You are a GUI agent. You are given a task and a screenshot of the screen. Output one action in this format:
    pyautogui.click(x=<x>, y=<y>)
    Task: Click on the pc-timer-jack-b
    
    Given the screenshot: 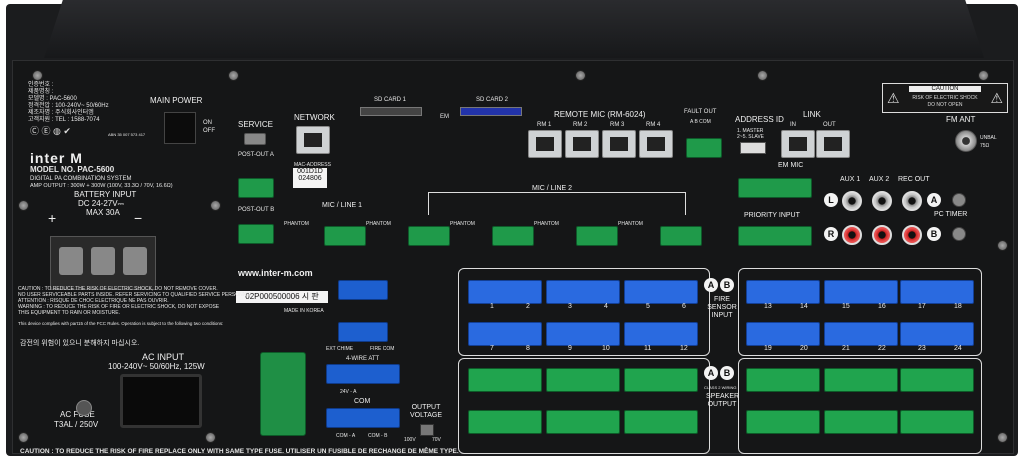 What is the action you would take?
    pyautogui.click(x=959, y=234)
    